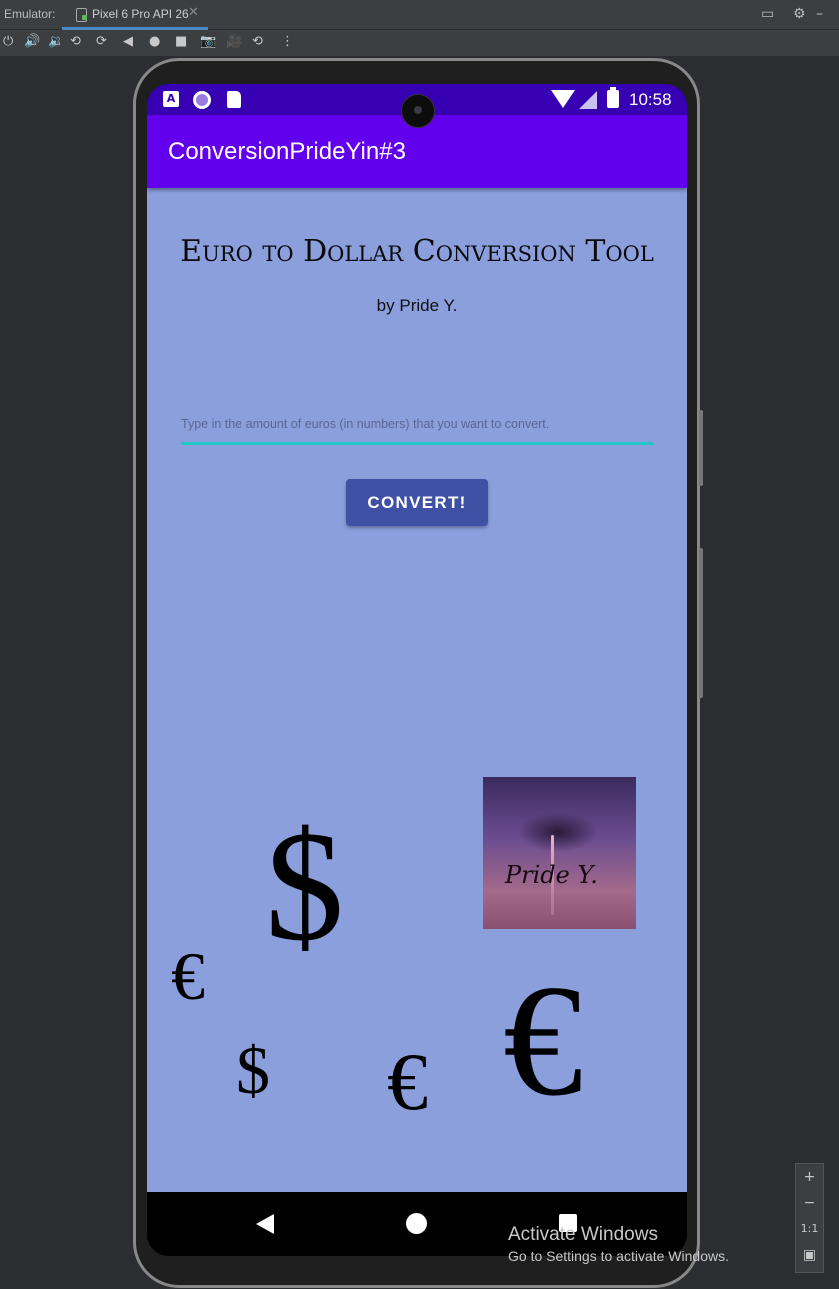  What do you see at coordinates (809, 1177) in the screenshot?
I see `zoom-in-button: +` at bounding box center [809, 1177].